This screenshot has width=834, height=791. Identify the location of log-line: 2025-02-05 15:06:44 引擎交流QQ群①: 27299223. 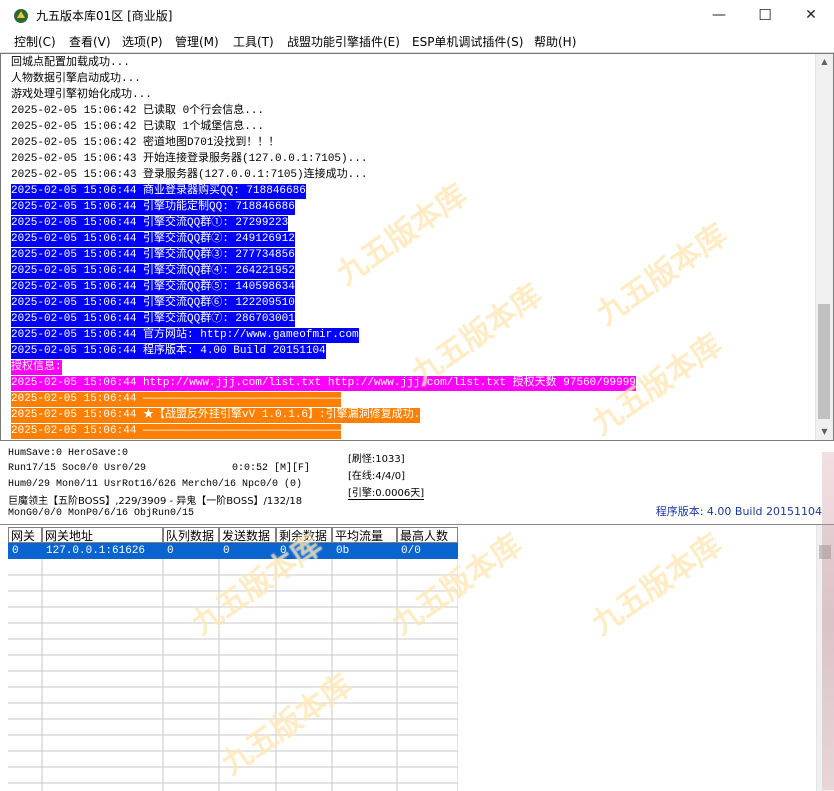
(150, 223).